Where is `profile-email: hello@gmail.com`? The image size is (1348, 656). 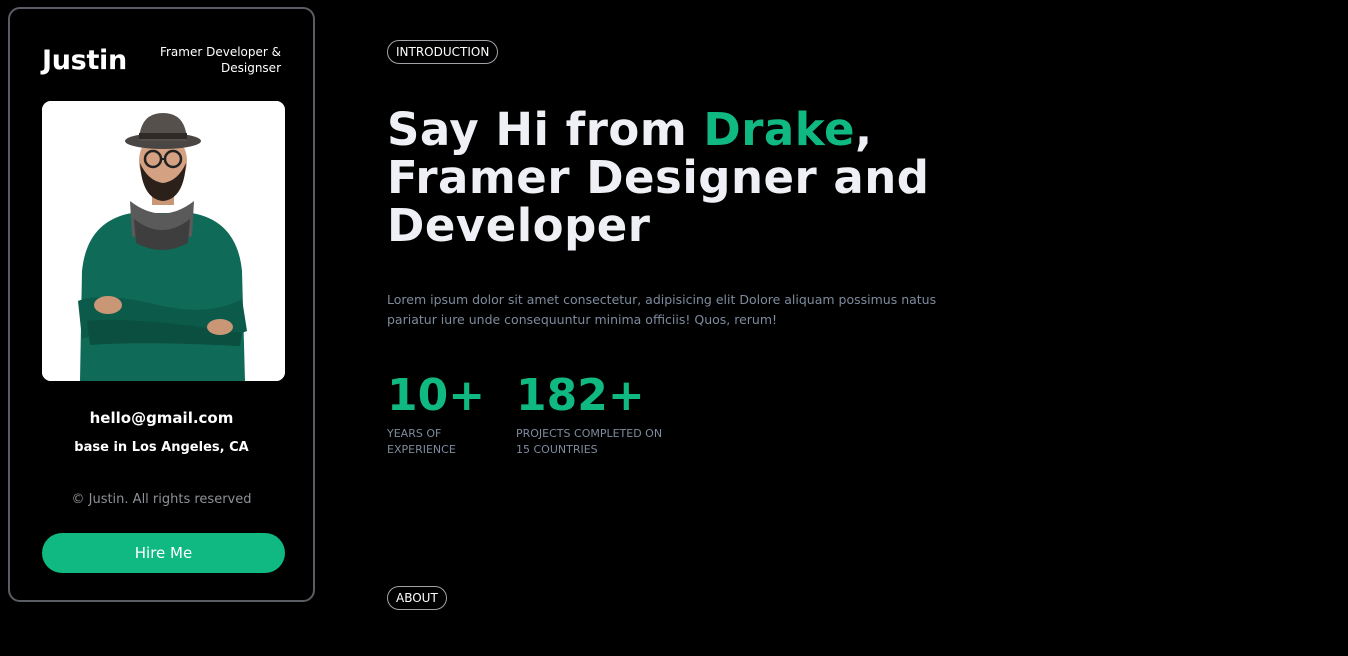
profile-email: hello@gmail.com is located at coordinates (161, 418).